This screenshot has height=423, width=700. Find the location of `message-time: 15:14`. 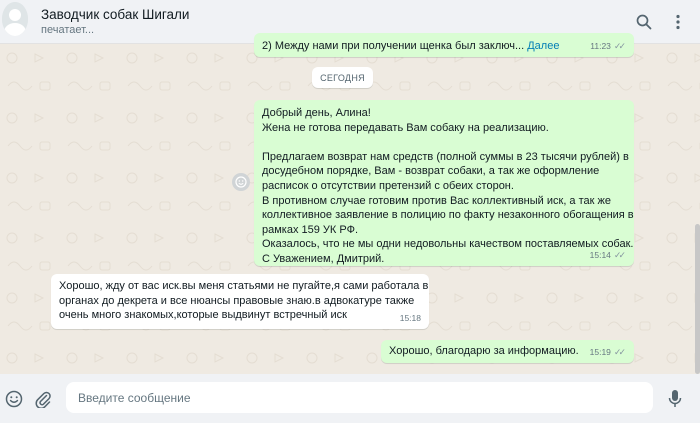

message-time: 15:14 is located at coordinates (600, 255).